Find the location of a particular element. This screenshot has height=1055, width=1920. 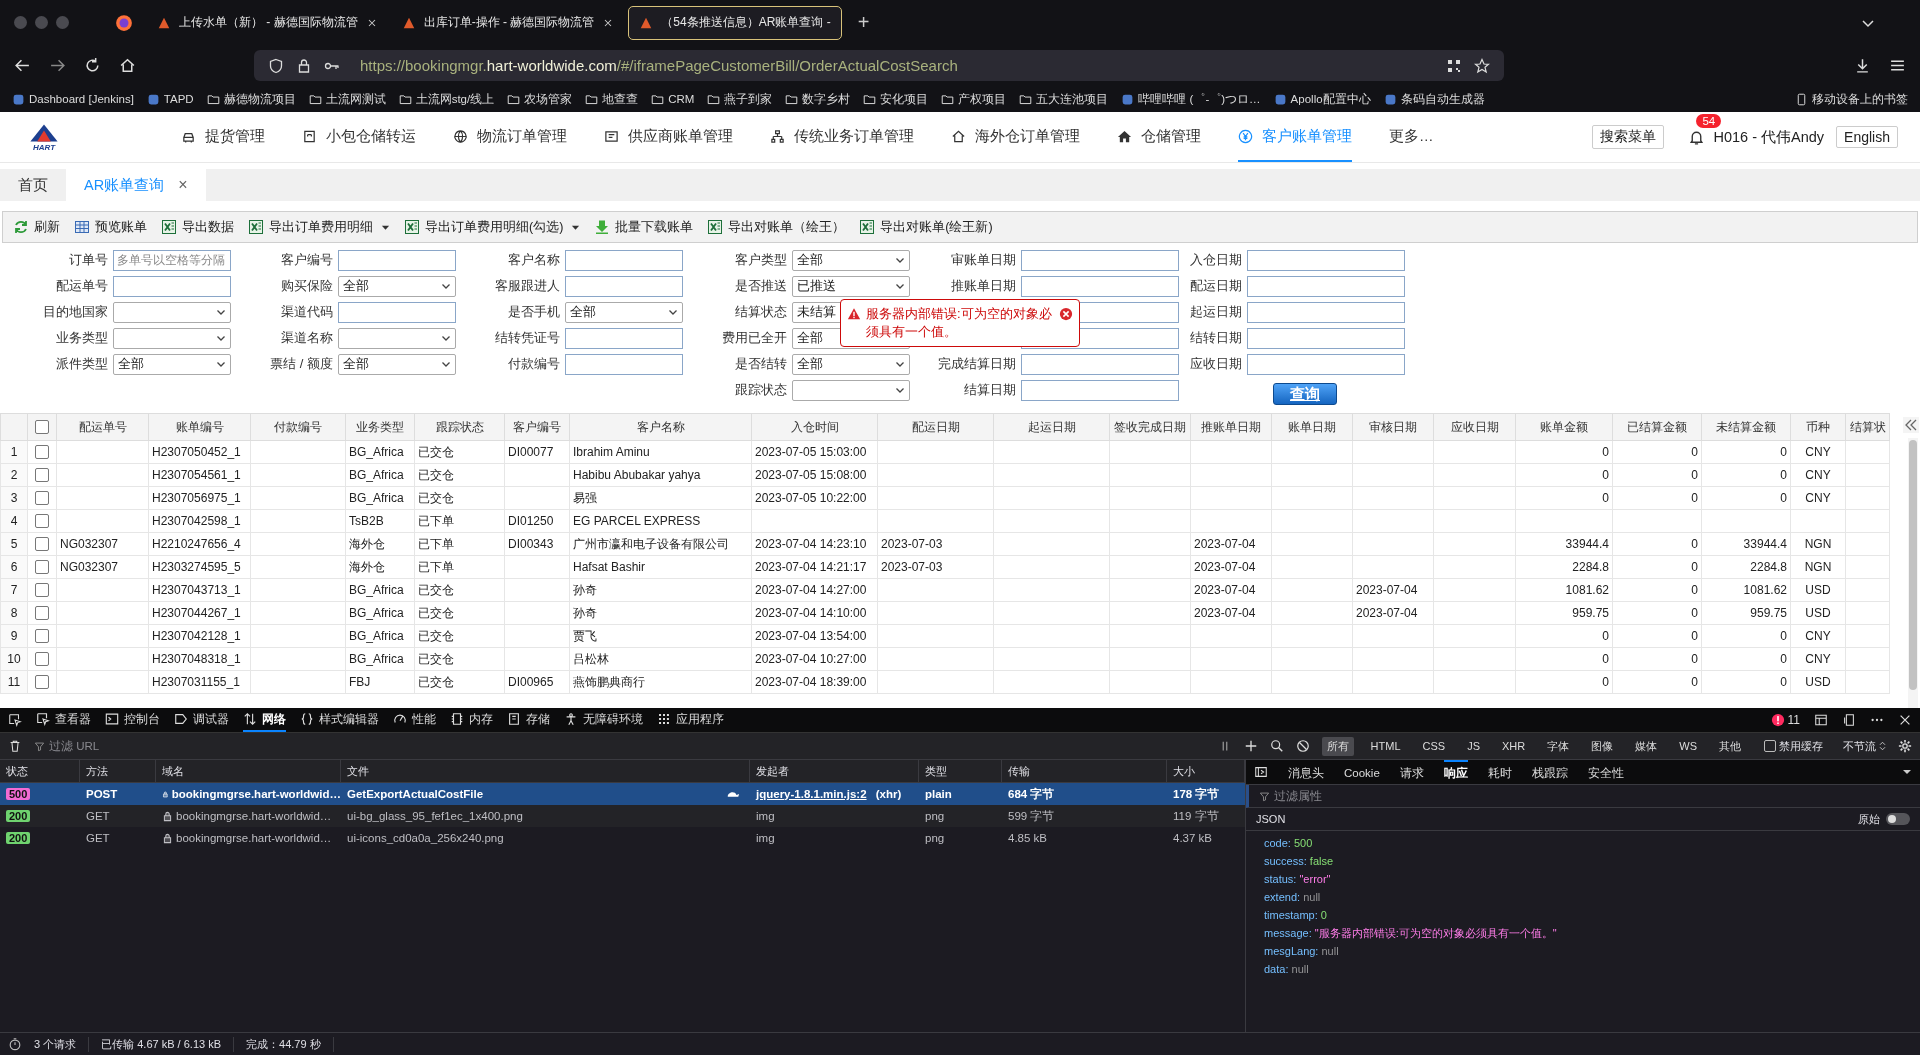

table-cell: DI00077 is located at coordinates (537, 452).